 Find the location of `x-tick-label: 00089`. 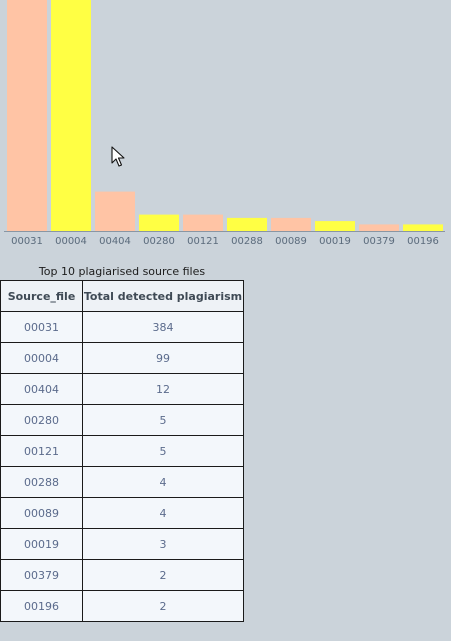

x-tick-label: 00089 is located at coordinates (291, 241).